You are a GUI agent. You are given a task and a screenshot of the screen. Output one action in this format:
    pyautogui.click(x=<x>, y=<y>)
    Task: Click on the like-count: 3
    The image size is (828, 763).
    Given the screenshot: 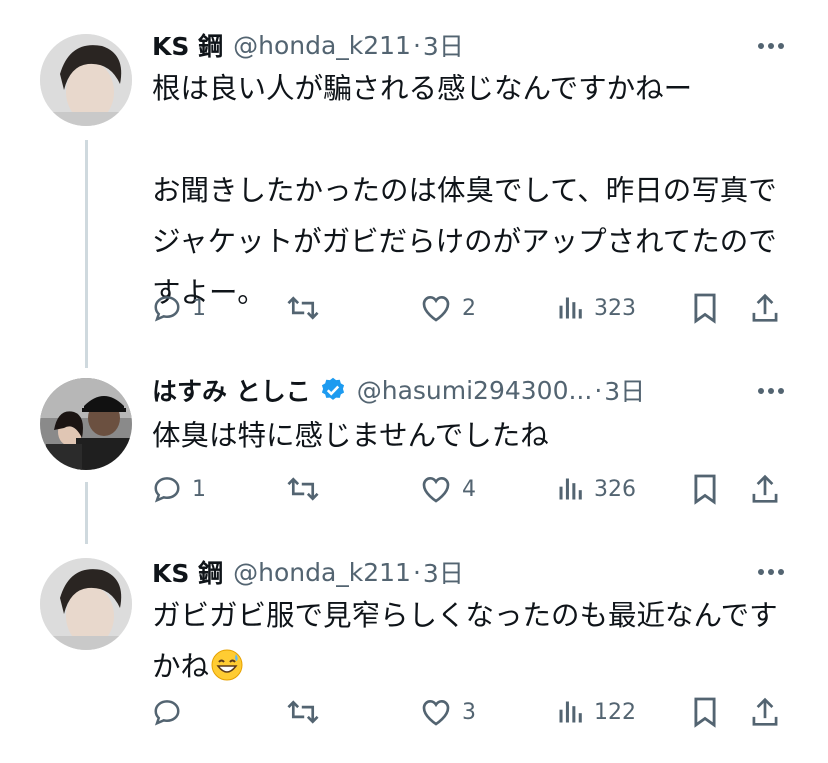 What is the action you would take?
    pyautogui.click(x=469, y=712)
    